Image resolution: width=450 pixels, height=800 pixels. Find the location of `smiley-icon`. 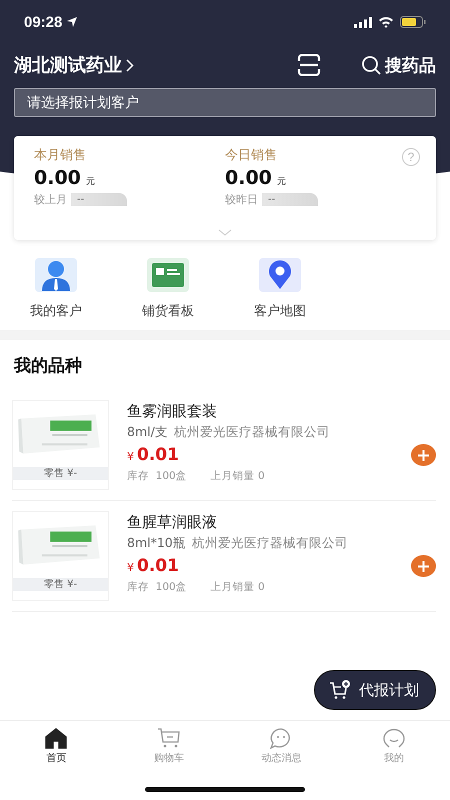

smiley-icon is located at coordinates (394, 738).